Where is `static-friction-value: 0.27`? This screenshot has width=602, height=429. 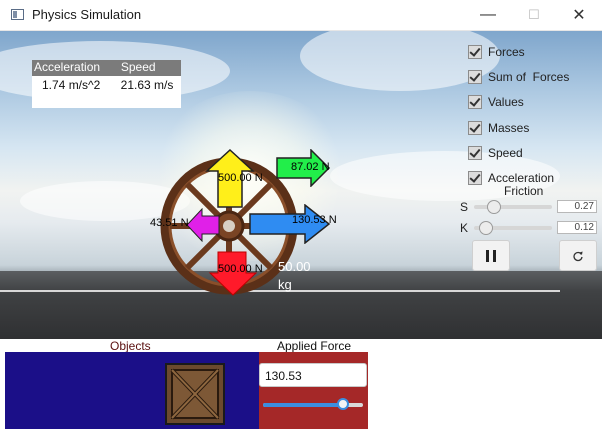
static-friction-value: 0.27 is located at coordinates (577, 206).